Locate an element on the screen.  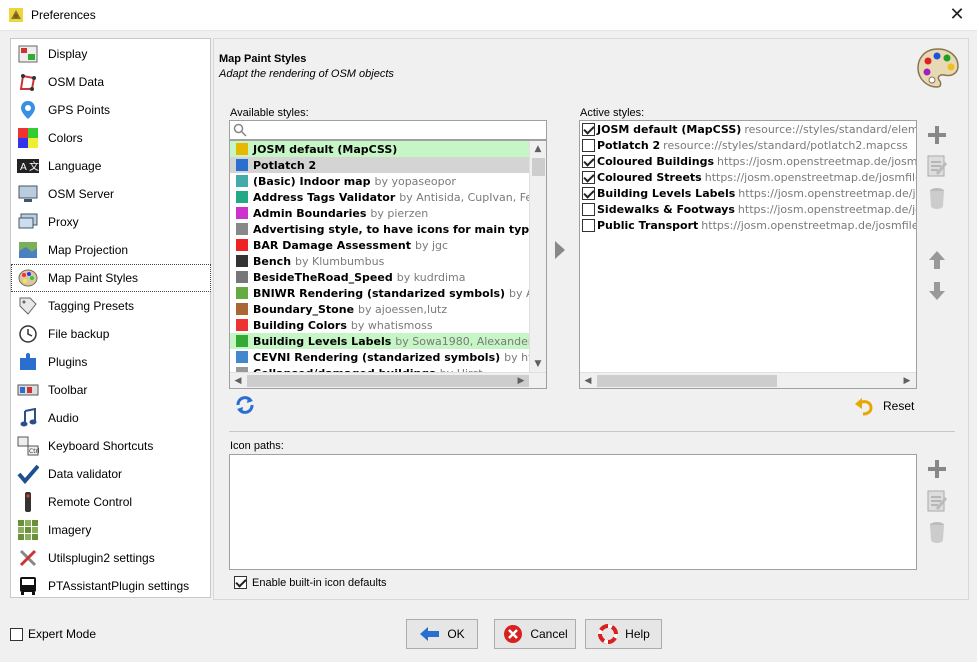
close-icon: ✕ is located at coordinates (957, 15).